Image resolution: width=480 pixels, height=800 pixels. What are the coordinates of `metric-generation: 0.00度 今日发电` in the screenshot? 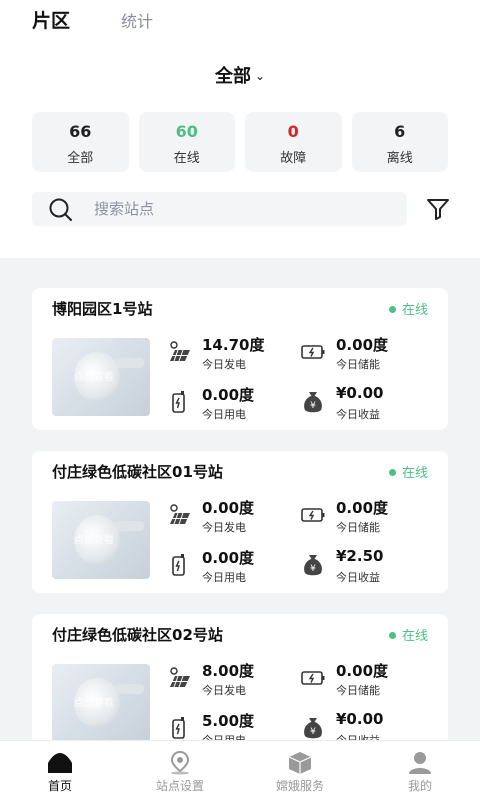 It's located at (226, 517).